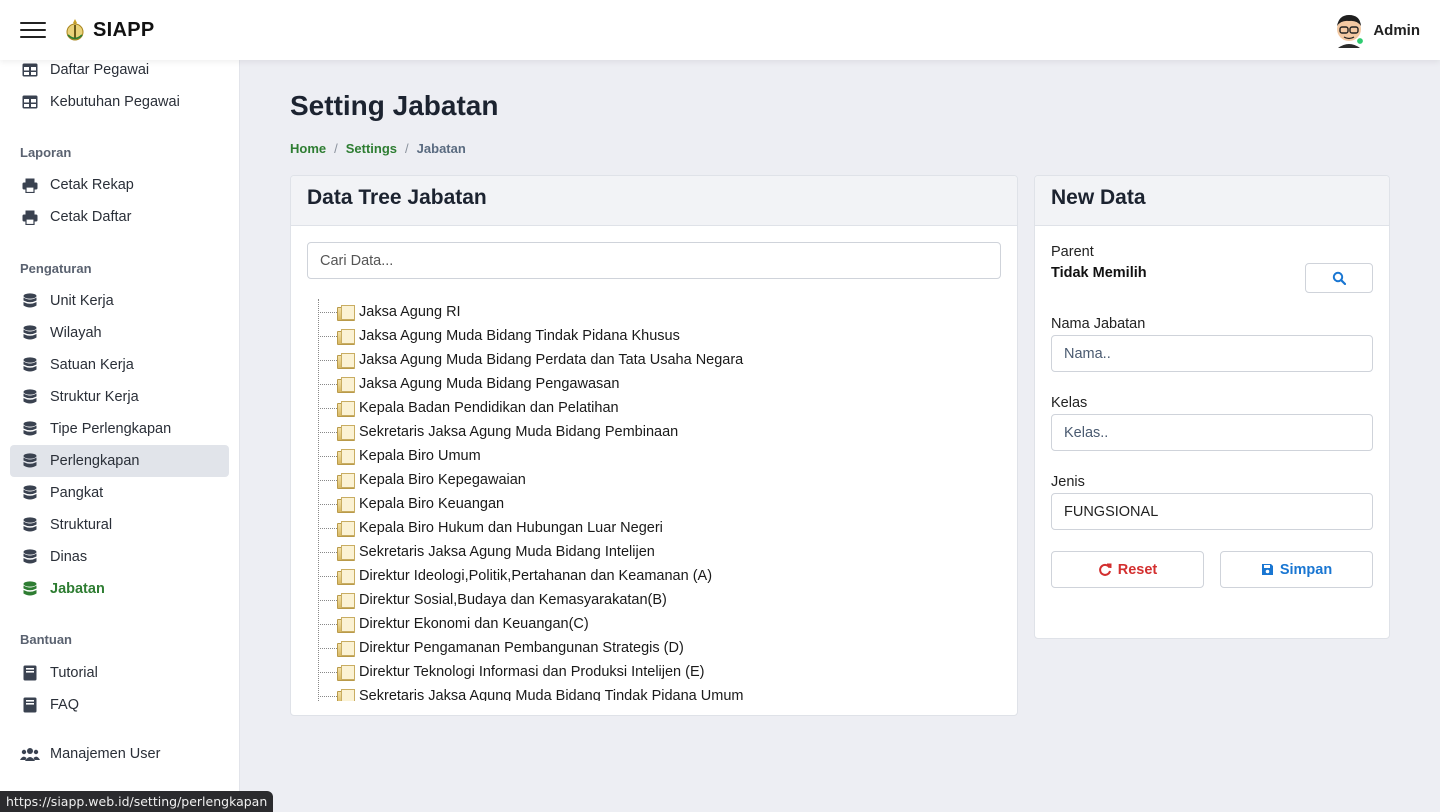  I want to click on menu-toggle-icon, so click(33, 30).